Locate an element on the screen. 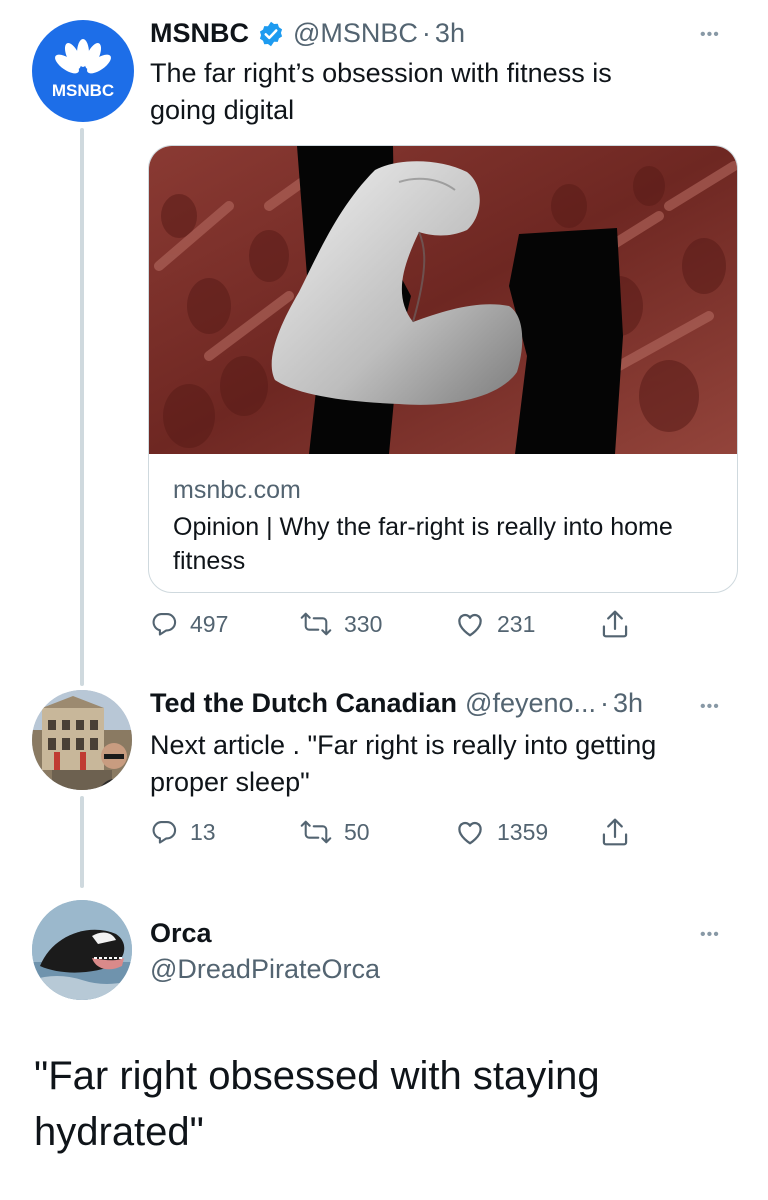 This screenshot has width=768, height=1200. display-name: Orca is located at coordinates (181, 933).